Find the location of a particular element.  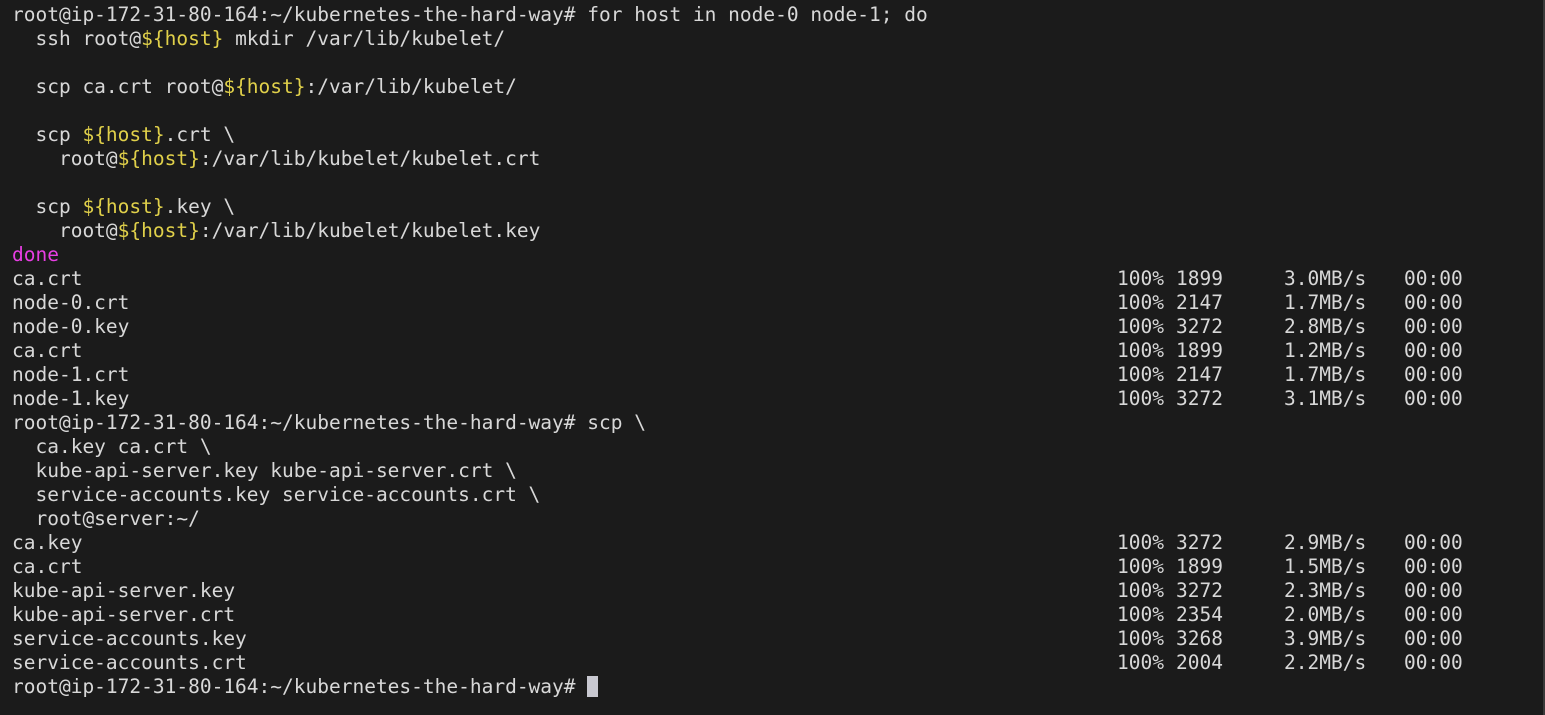

file-name: kube-api-server.crt is located at coordinates (124, 614).